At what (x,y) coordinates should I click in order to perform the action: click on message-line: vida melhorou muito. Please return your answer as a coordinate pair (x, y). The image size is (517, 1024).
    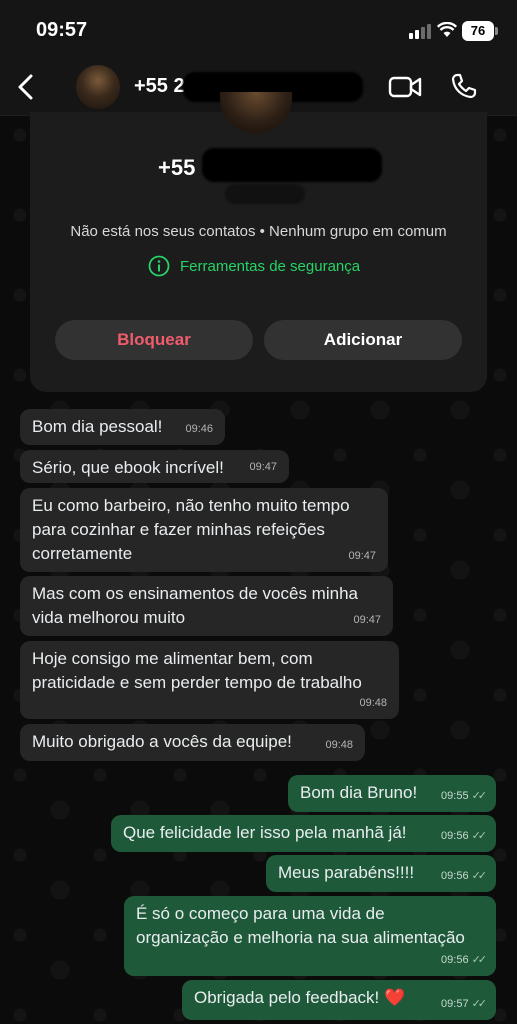
    Looking at the image, I should click on (109, 617).